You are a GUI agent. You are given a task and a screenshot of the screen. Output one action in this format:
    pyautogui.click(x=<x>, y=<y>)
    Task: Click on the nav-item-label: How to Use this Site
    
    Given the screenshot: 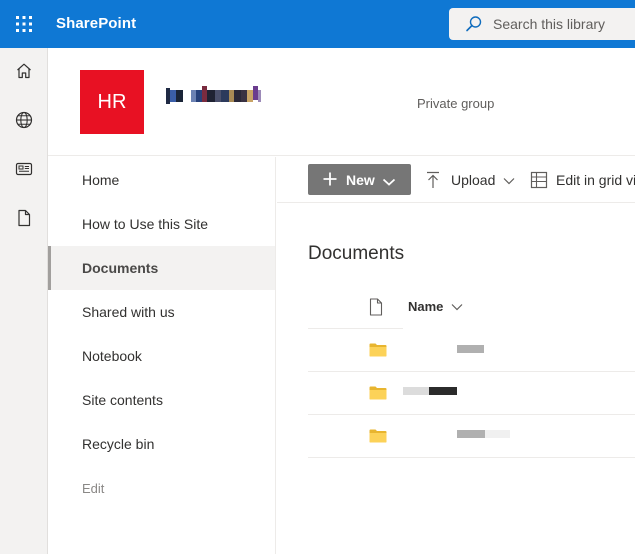 What is the action you would take?
    pyautogui.click(x=145, y=224)
    